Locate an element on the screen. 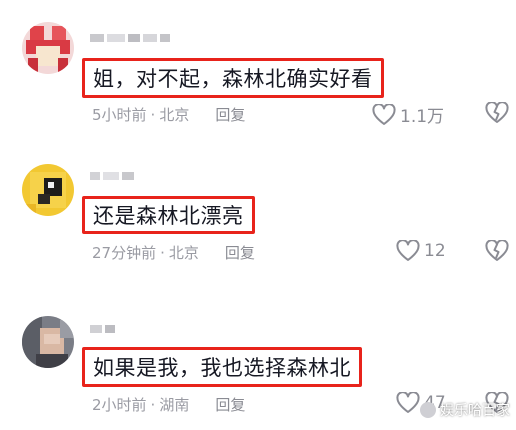 The image size is (516, 430). like-count: 12 is located at coordinates (435, 251).